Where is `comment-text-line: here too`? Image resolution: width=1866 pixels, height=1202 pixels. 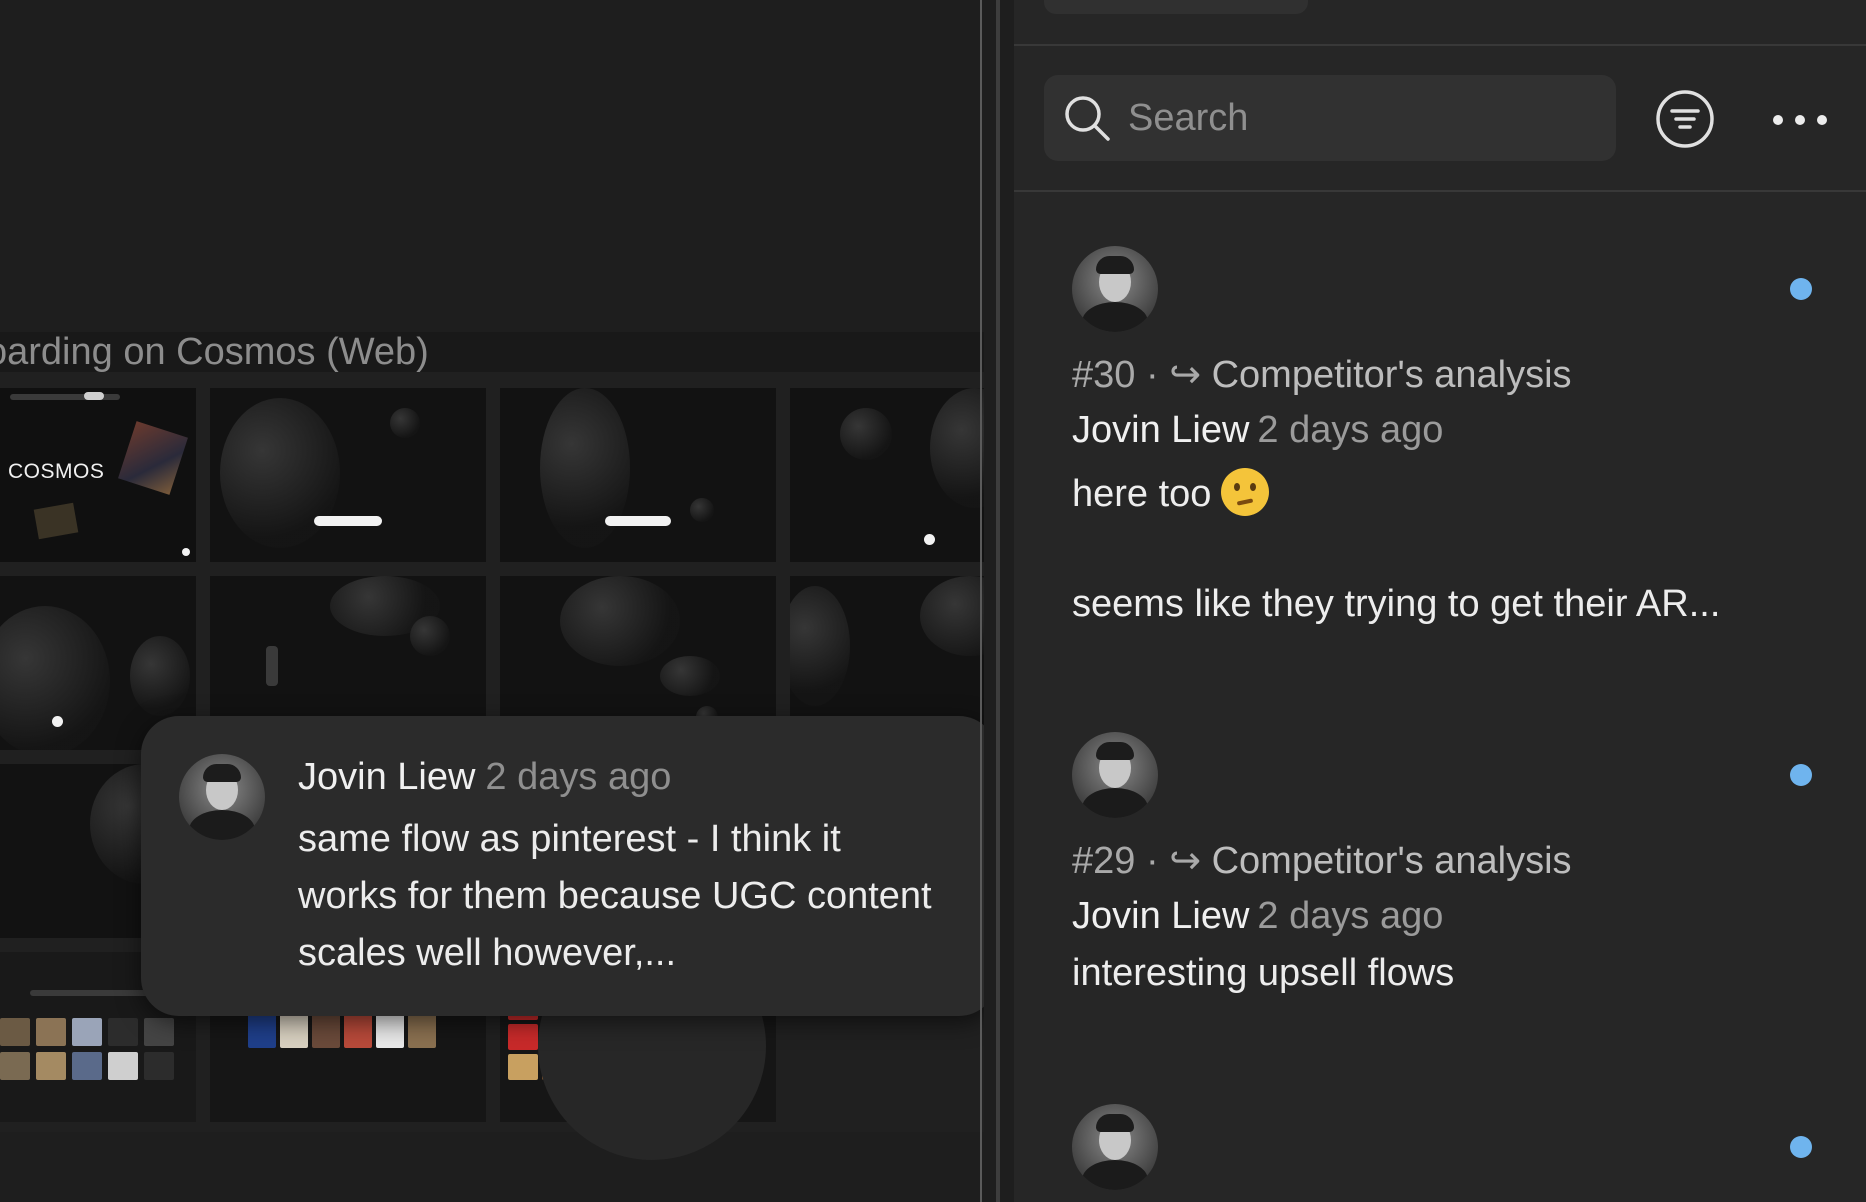 comment-text-line: here too is located at coordinates (1171, 492).